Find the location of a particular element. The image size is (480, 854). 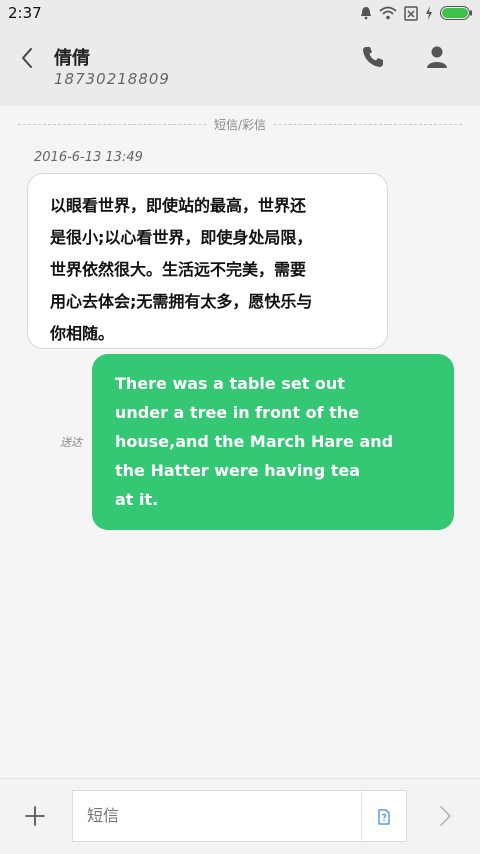

delivery-status: 送达 is located at coordinates (71, 442).